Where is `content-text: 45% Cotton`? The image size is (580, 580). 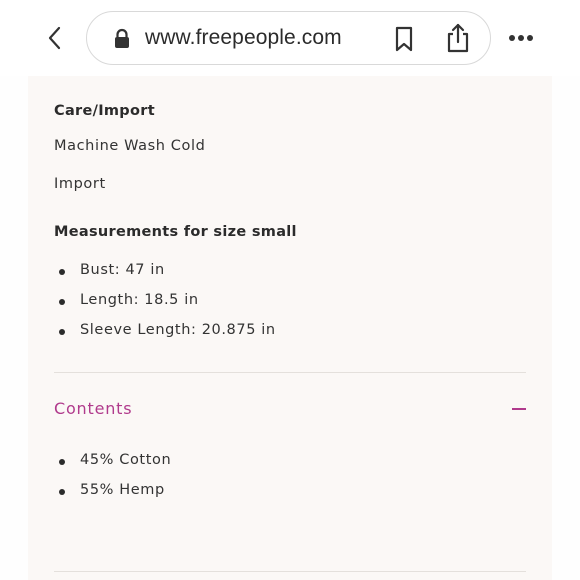 content-text: 45% Cotton is located at coordinates (126, 460).